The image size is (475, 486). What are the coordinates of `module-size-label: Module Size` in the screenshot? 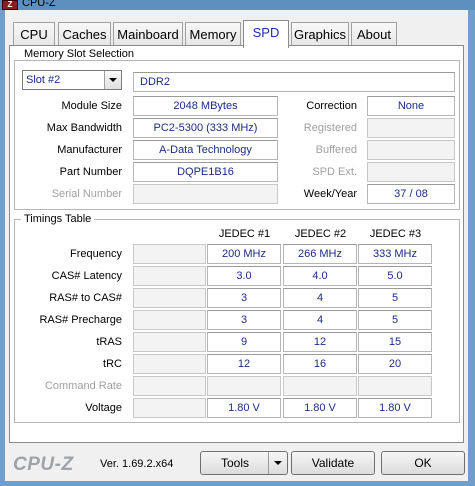 It's located at (91, 106).